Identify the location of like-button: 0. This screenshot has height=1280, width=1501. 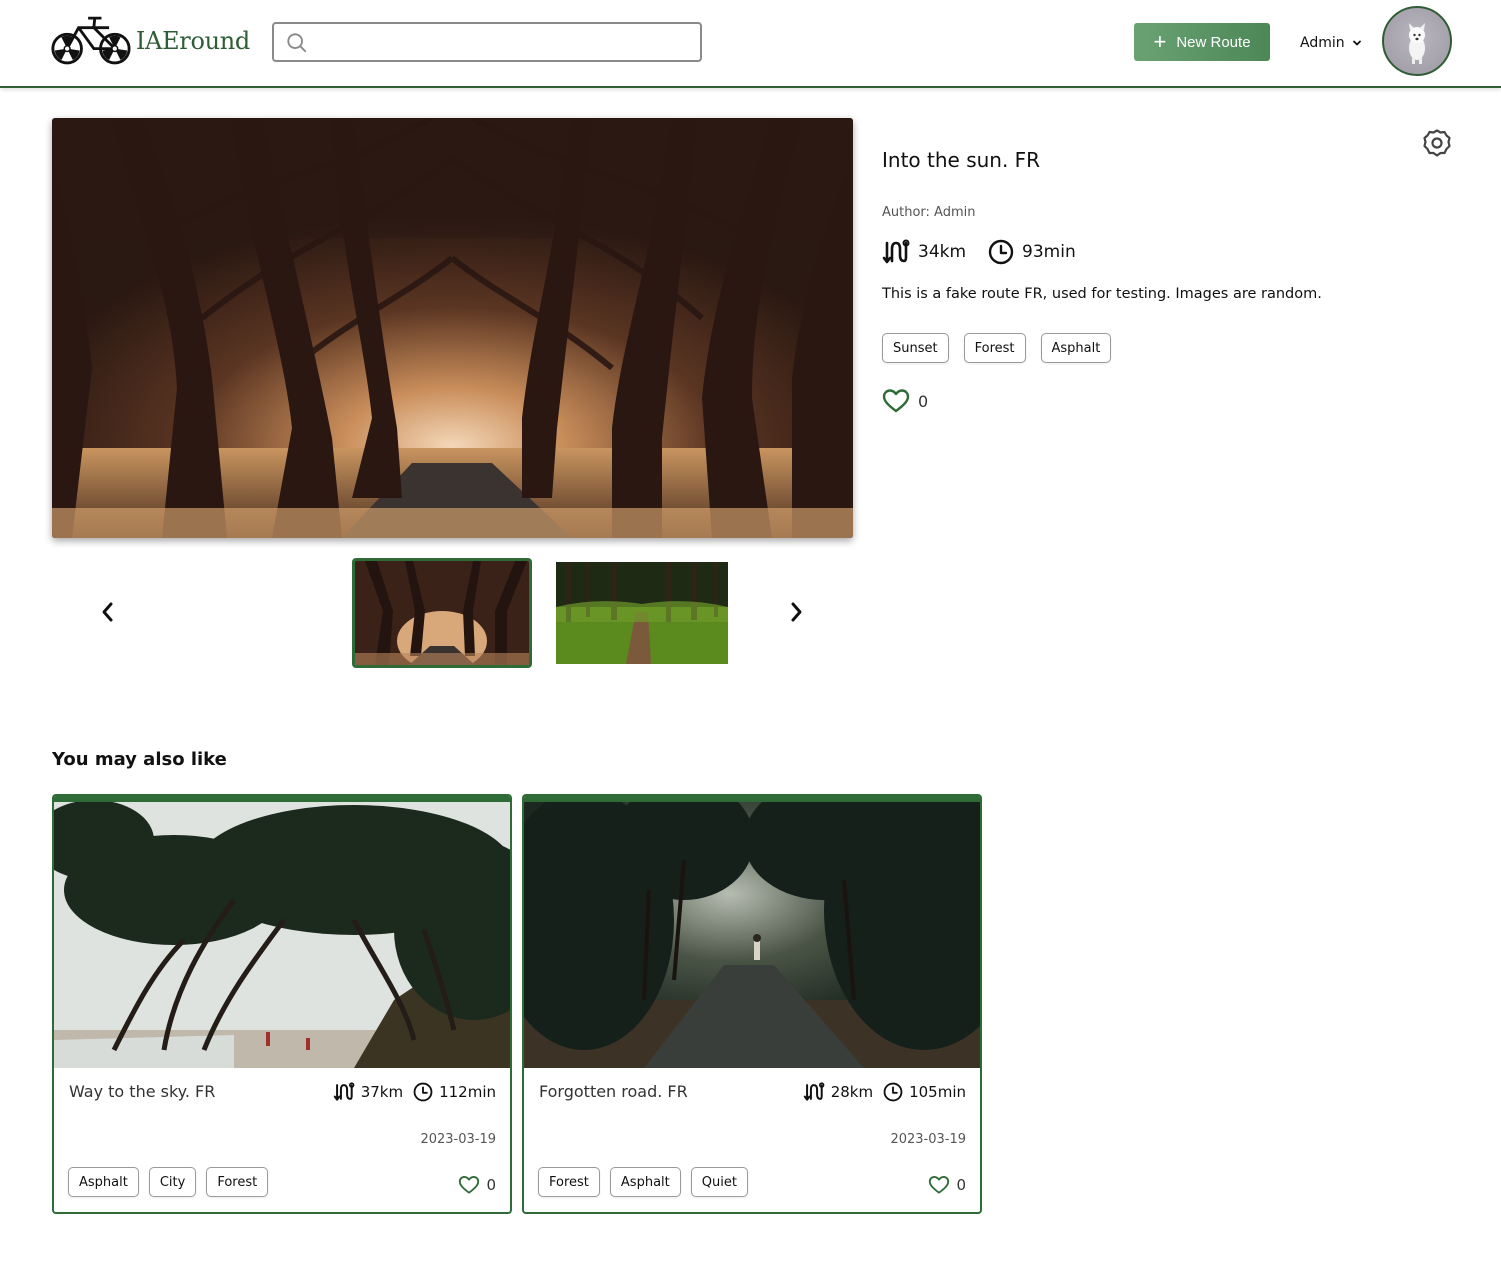
(905, 401).